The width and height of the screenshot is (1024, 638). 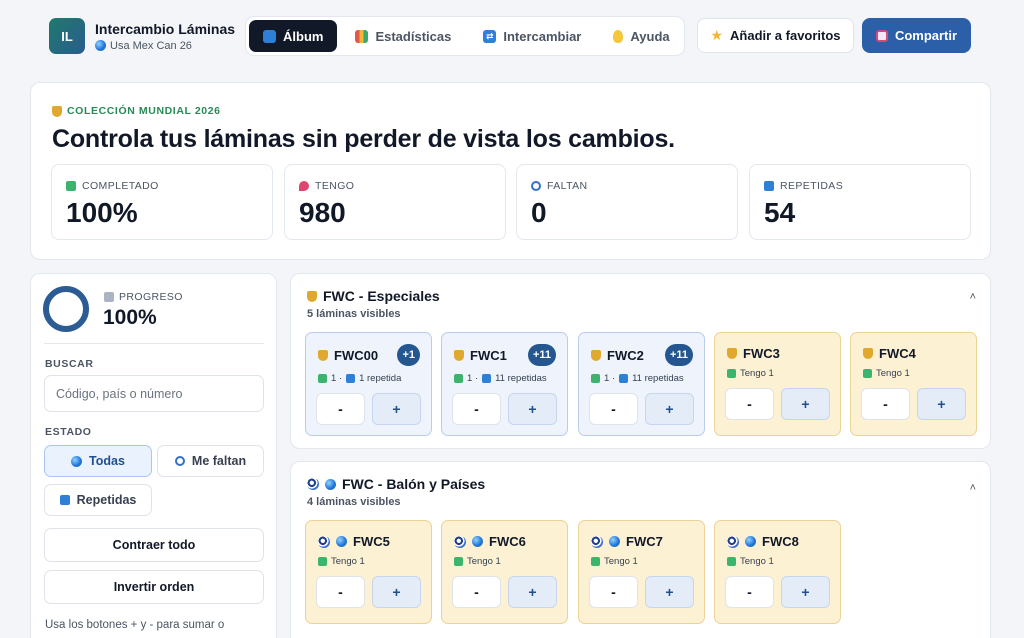 I want to click on sticker-status: 1 · 11 repetidas, so click(x=637, y=378).